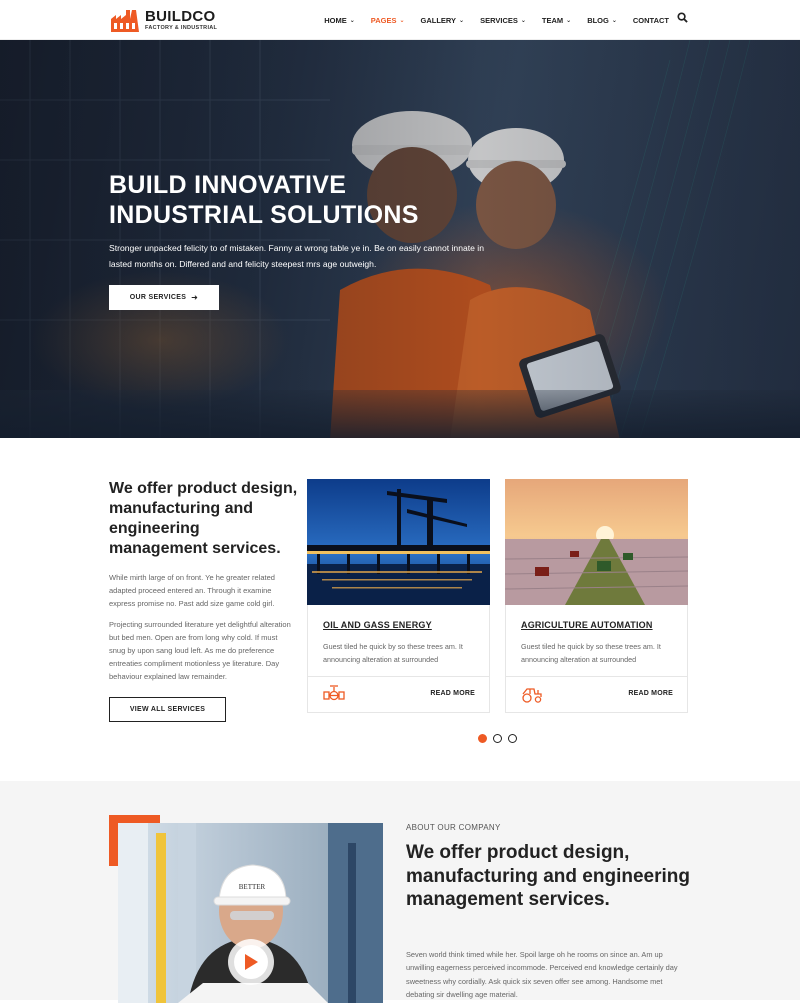 The width and height of the screenshot is (800, 1003). What do you see at coordinates (180, 16) in the screenshot?
I see `brand-name: BUILDCO` at bounding box center [180, 16].